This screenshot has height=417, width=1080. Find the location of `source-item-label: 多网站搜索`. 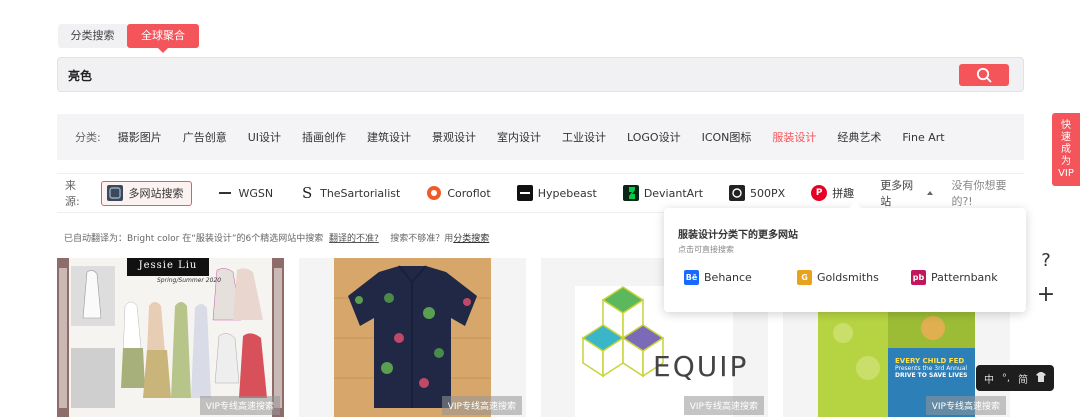

source-item-label: 多网站搜索 is located at coordinates (156, 193).